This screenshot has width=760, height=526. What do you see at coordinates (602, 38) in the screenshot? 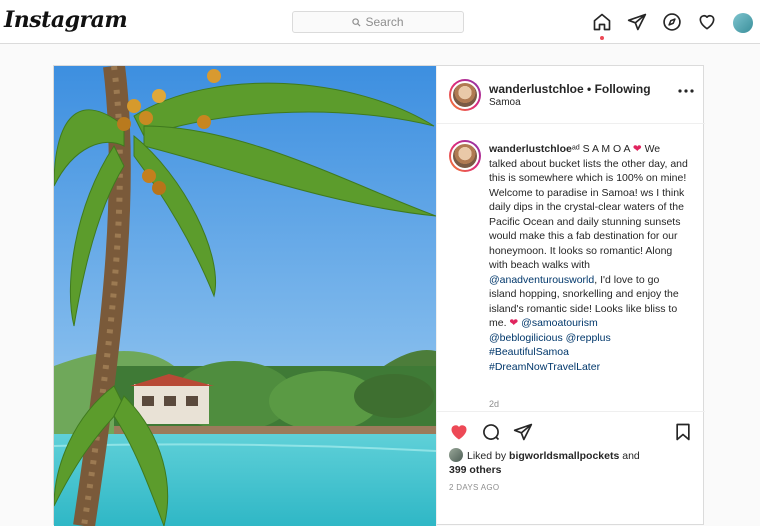
I see `home-active-dot` at bounding box center [602, 38].